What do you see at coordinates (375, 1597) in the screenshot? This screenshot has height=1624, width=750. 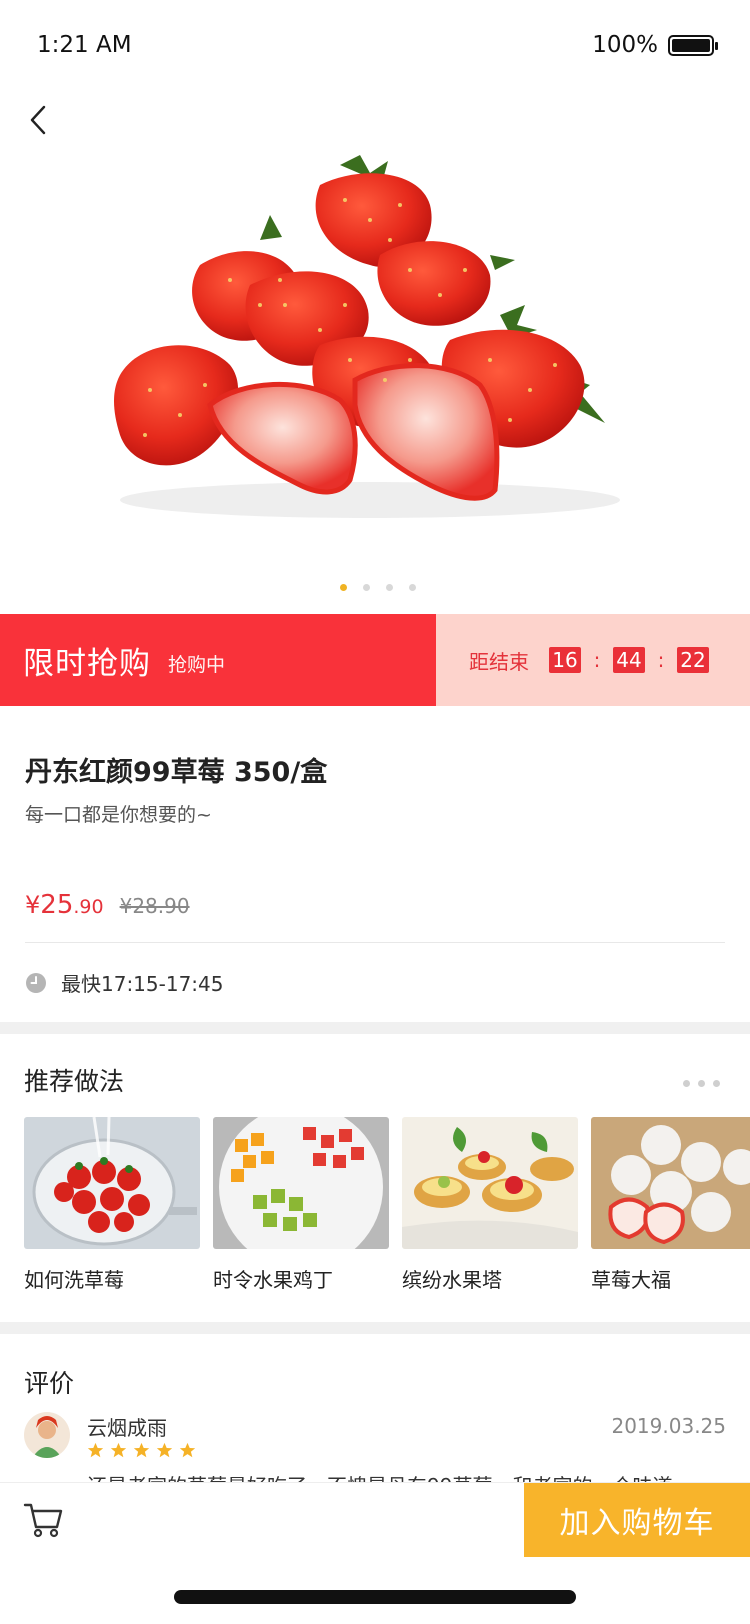 I see `home-indicator` at bounding box center [375, 1597].